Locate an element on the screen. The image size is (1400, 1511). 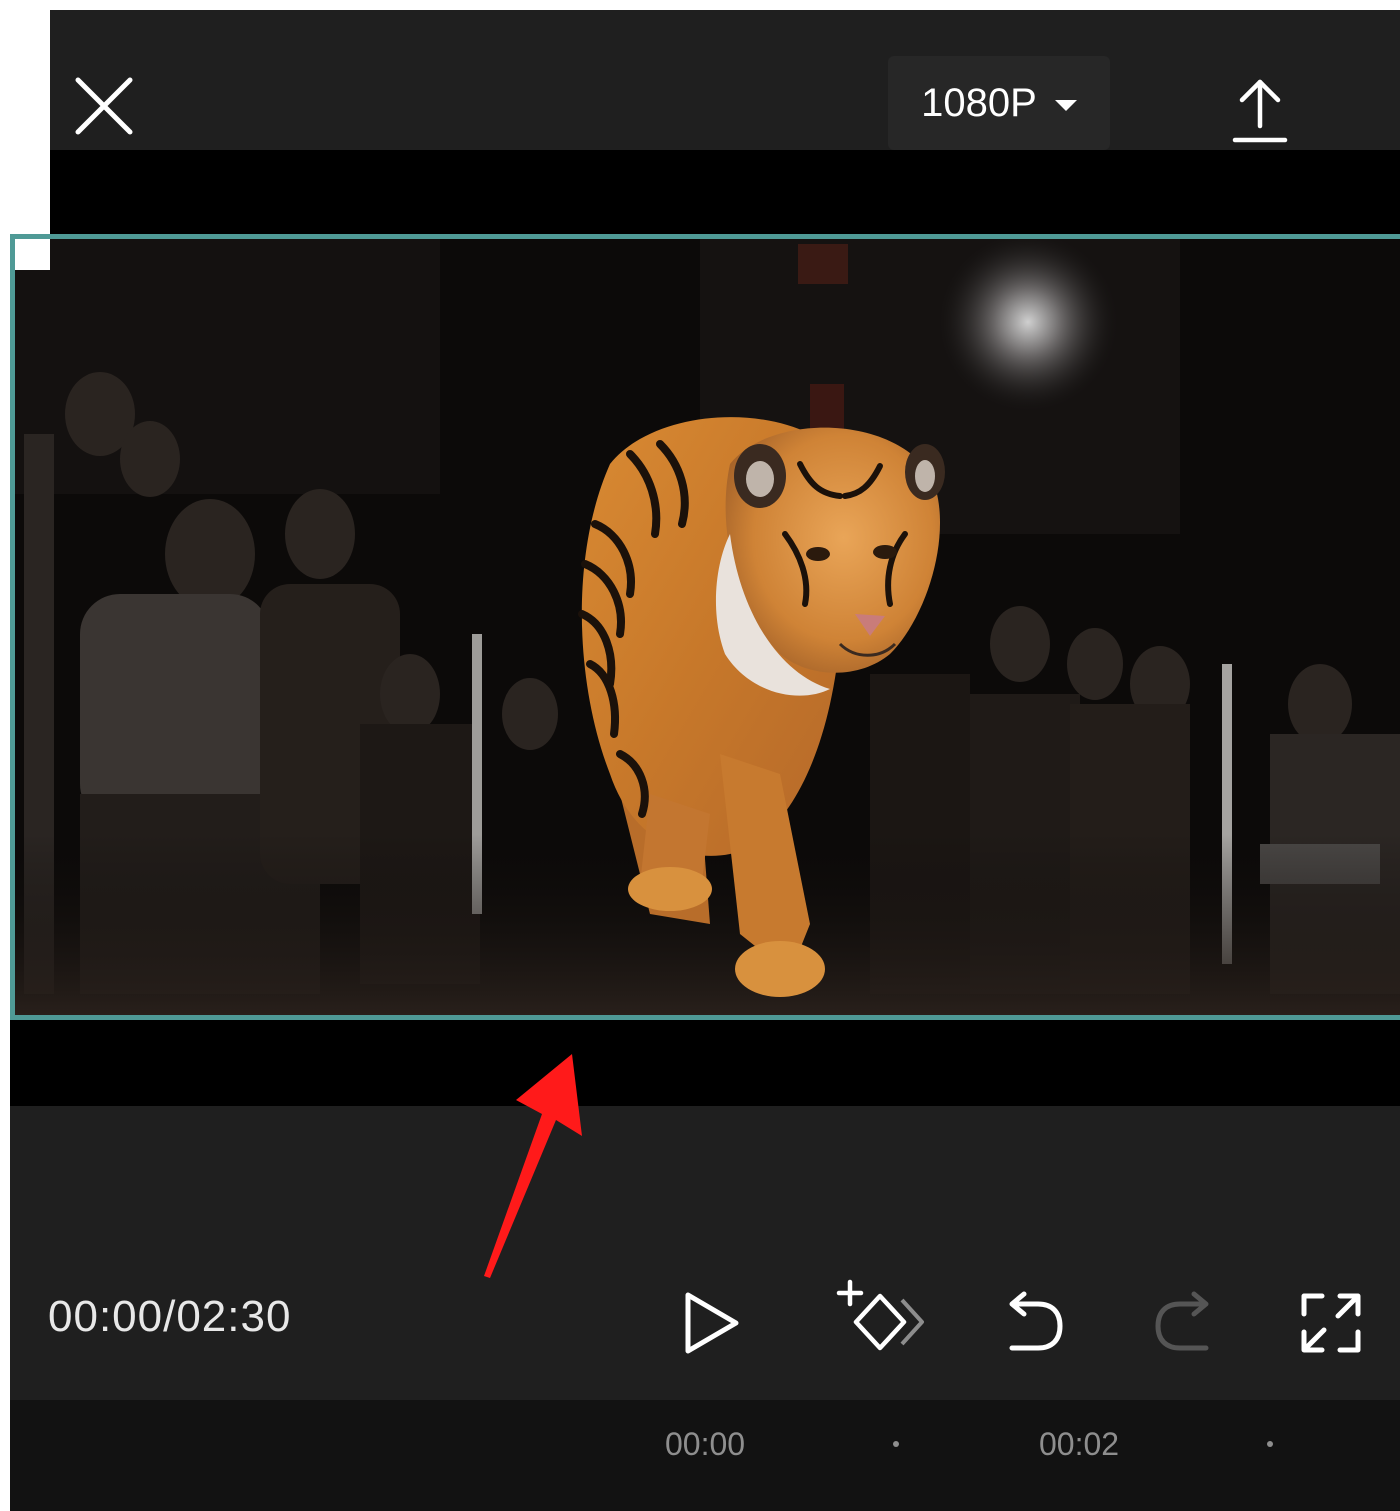
fullscreen-icon is located at coordinates (1331, 1323).